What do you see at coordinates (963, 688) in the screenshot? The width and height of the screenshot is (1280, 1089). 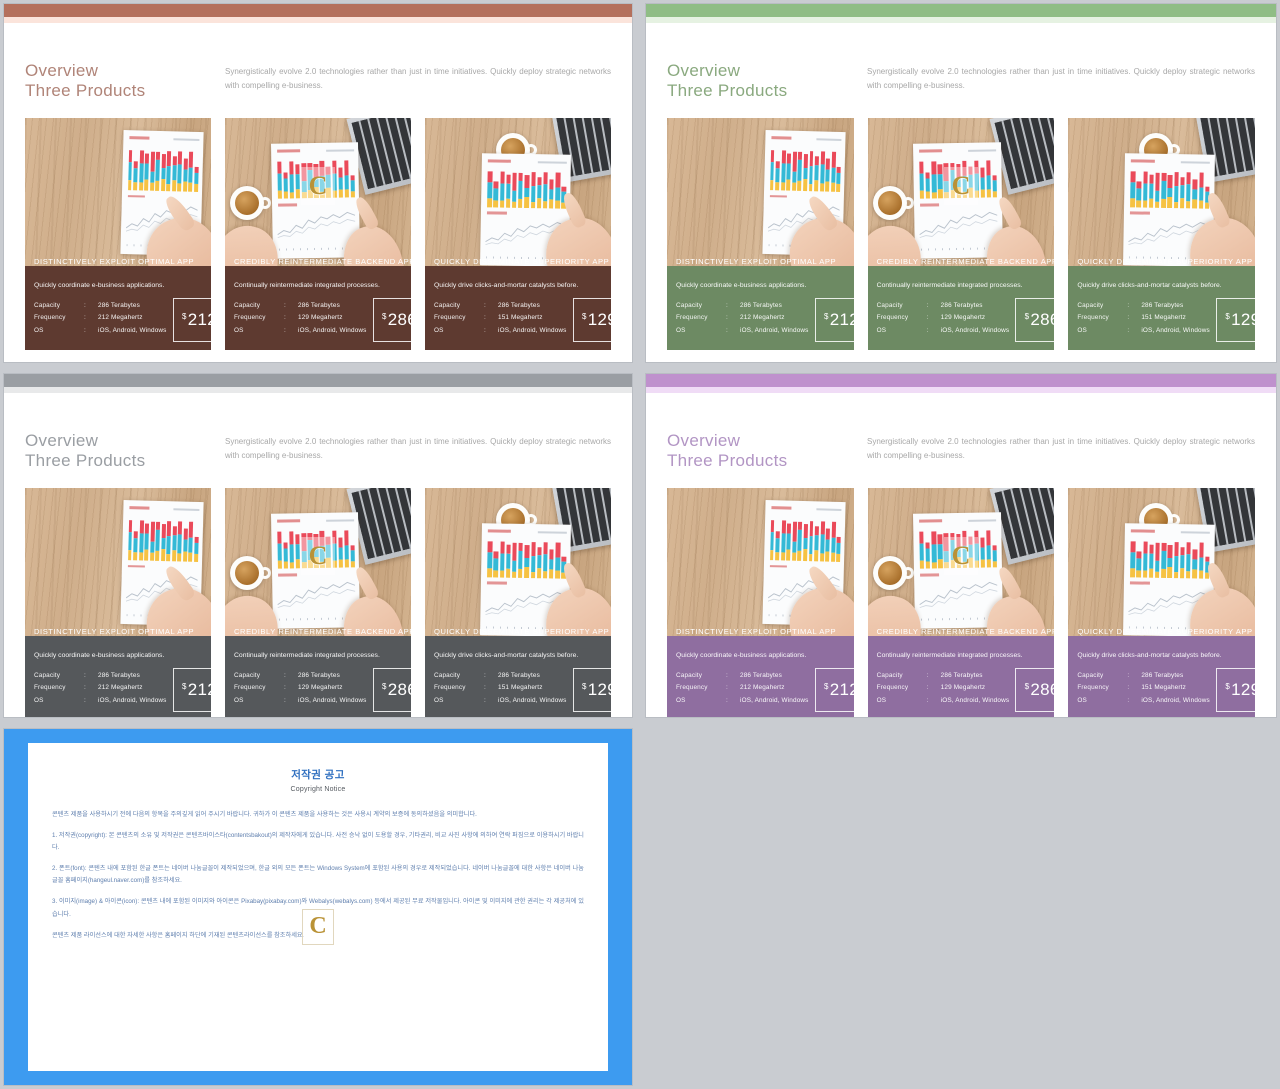 I see `spec-value: 129 Megahertz` at bounding box center [963, 688].